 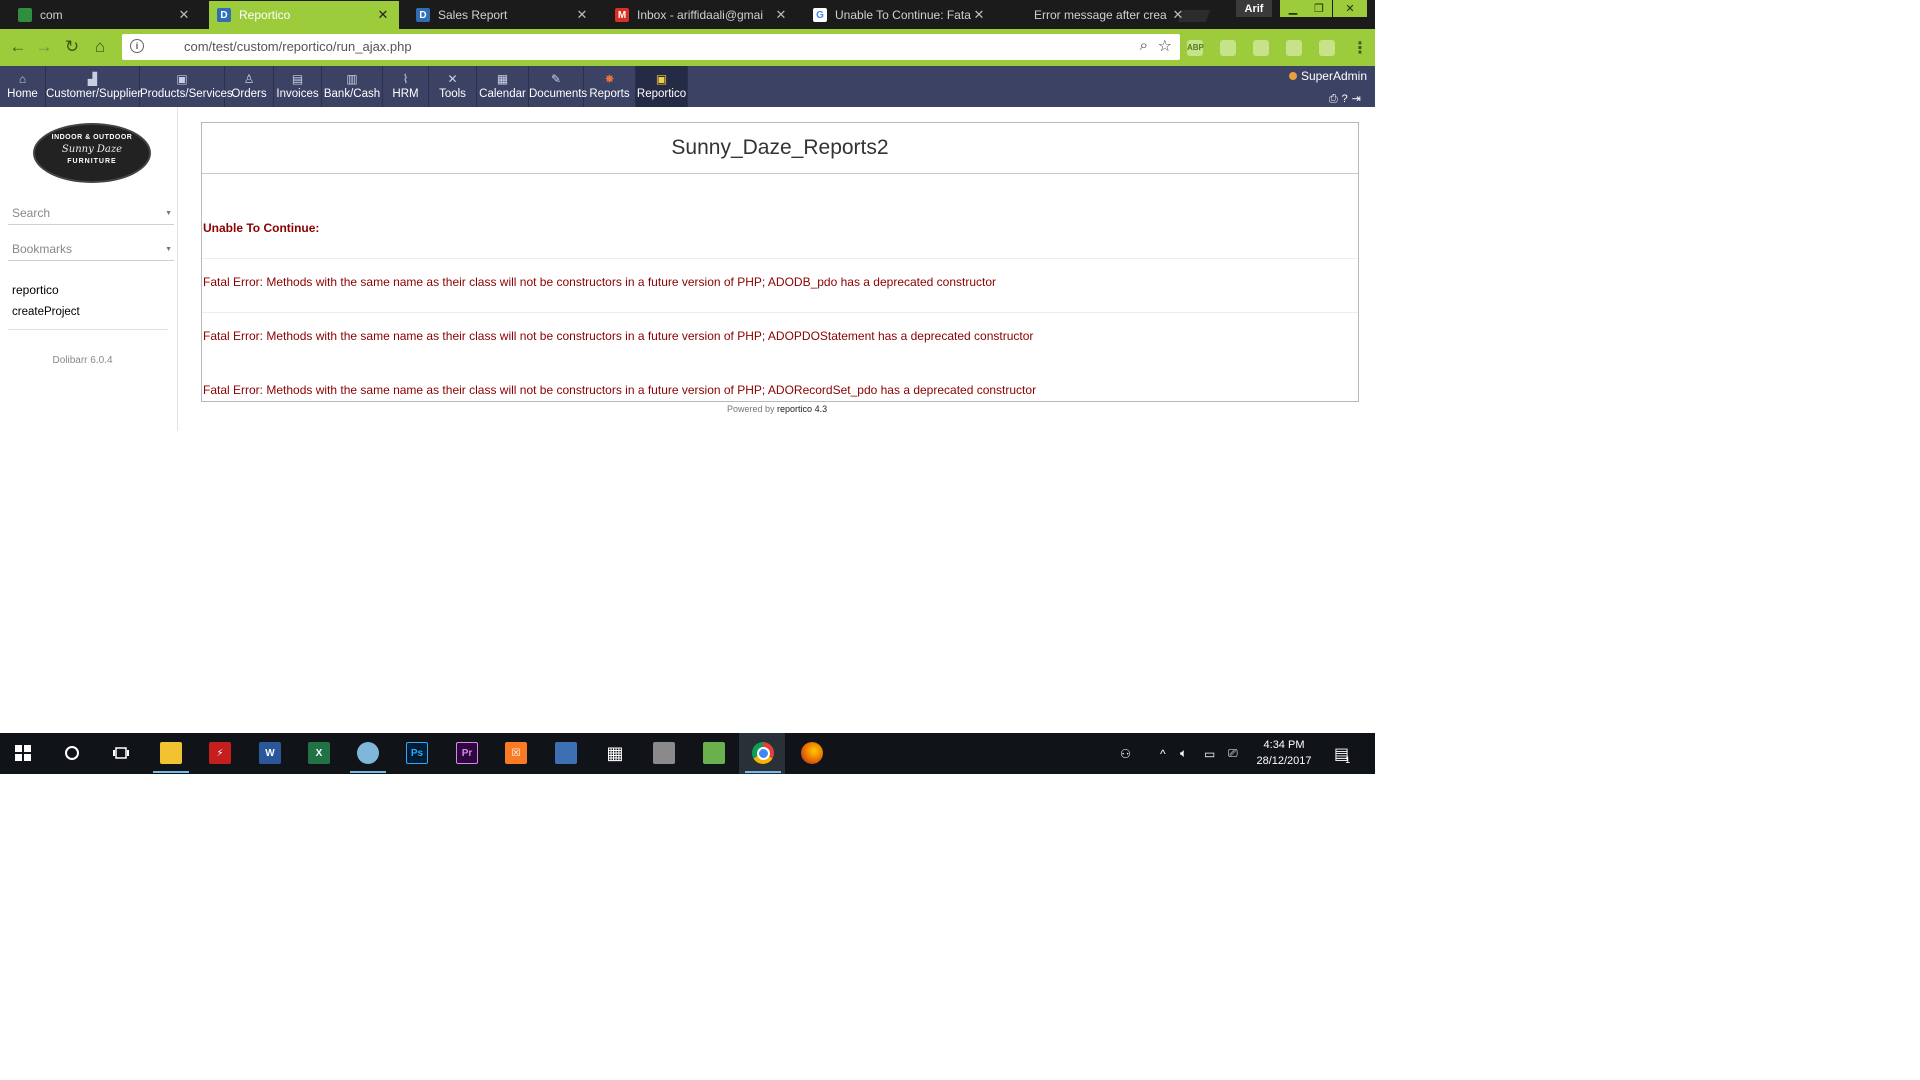 What do you see at coordinates (121, 753) in the screenshot?
I see `task-view-icon` at bounding box center [121, 753].